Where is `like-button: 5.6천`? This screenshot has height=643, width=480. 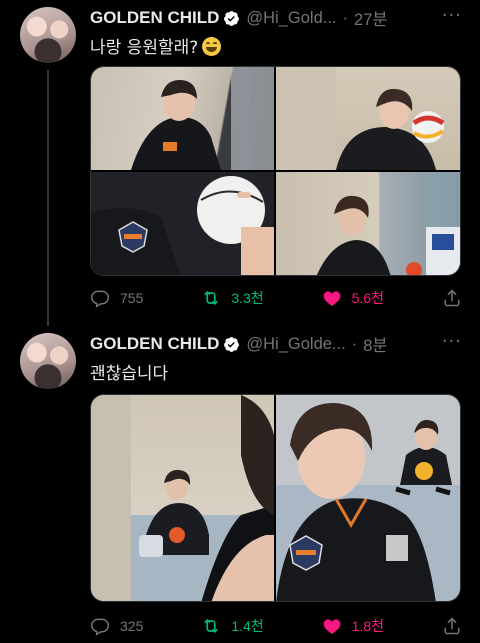 like-button: 5.6천 is located at coordinates (353, 298).